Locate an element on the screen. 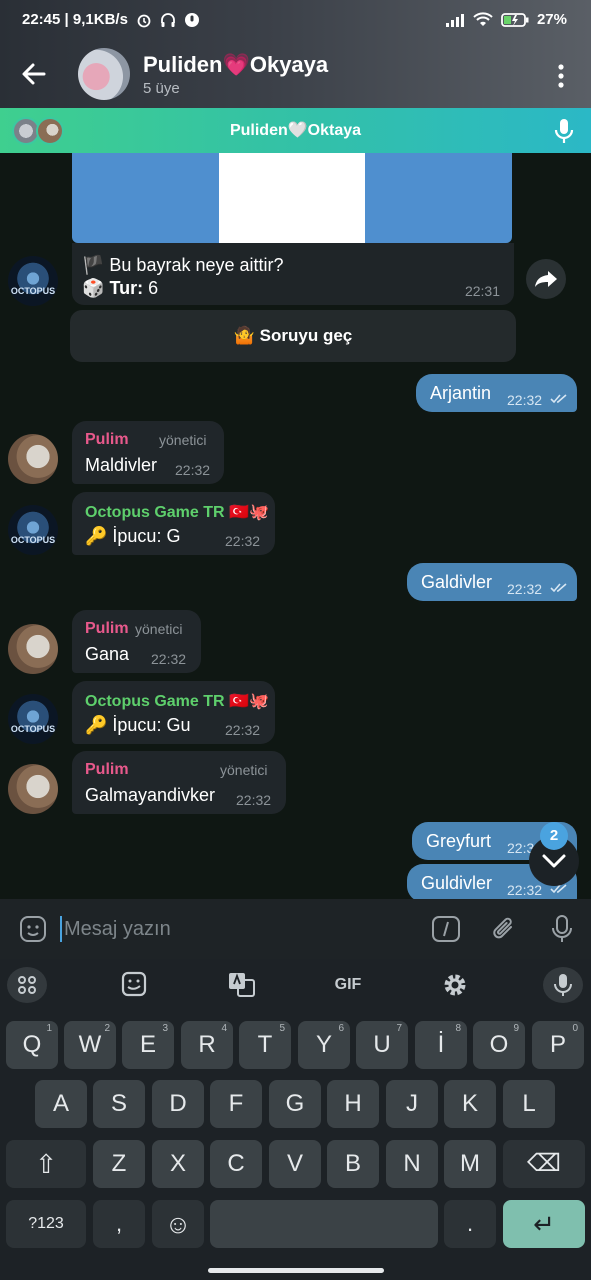 The image size is (591, 1280). message-text: Galmayandivker is located at coordinates (150, 795).